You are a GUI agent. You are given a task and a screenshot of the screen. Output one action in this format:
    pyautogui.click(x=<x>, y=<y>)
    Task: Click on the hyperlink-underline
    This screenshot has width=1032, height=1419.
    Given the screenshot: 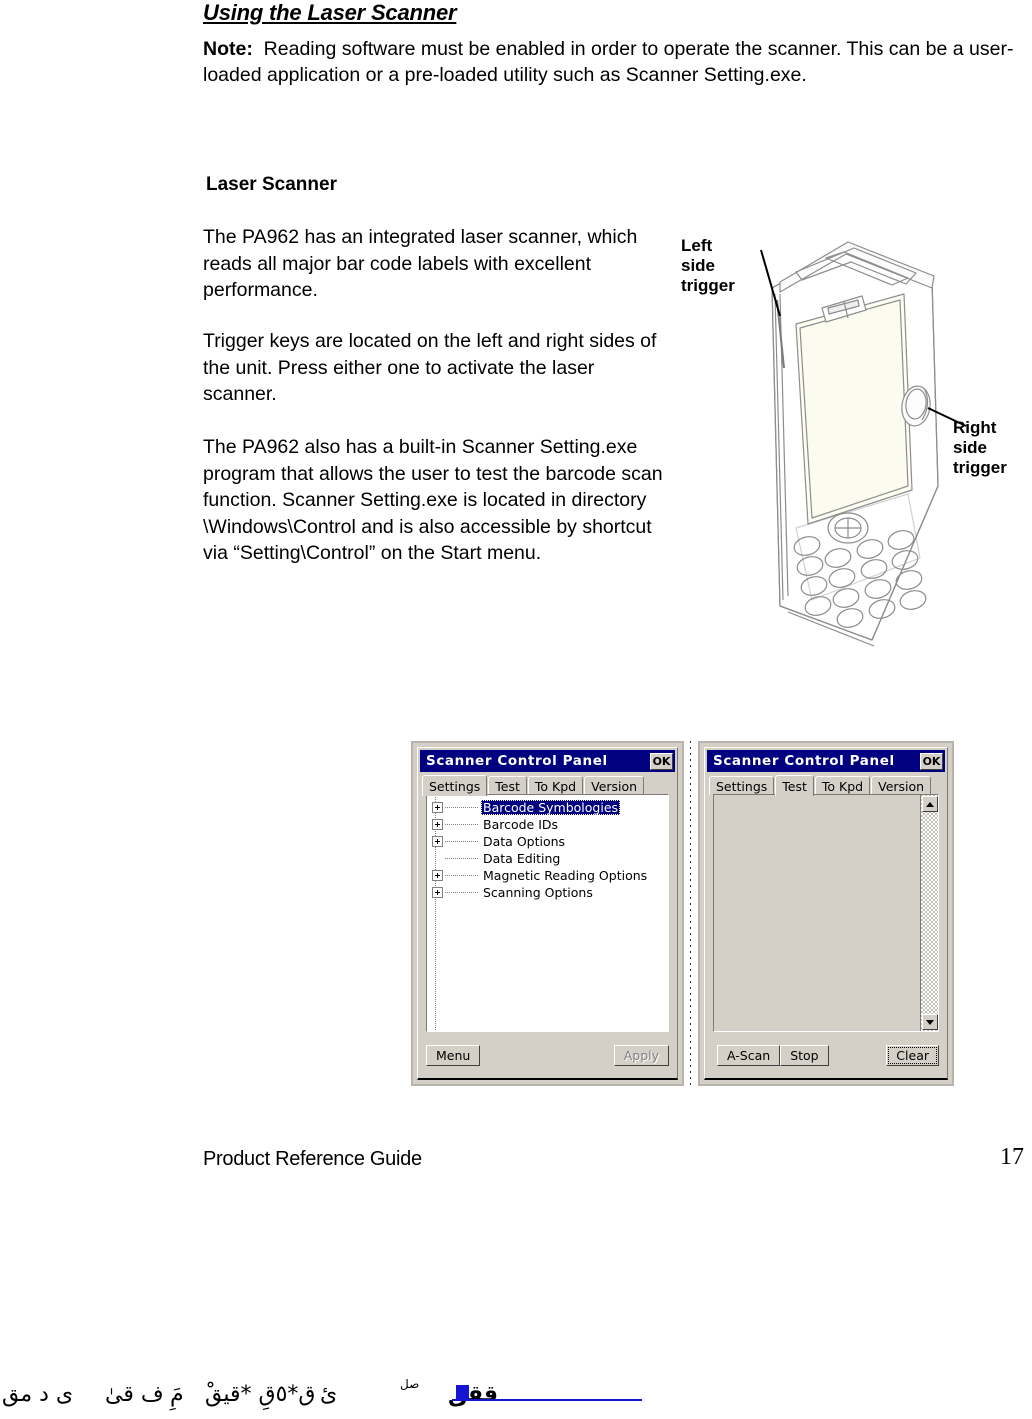 What is the action you would take?
    pyautogui.click(x=547, y=1400)
    